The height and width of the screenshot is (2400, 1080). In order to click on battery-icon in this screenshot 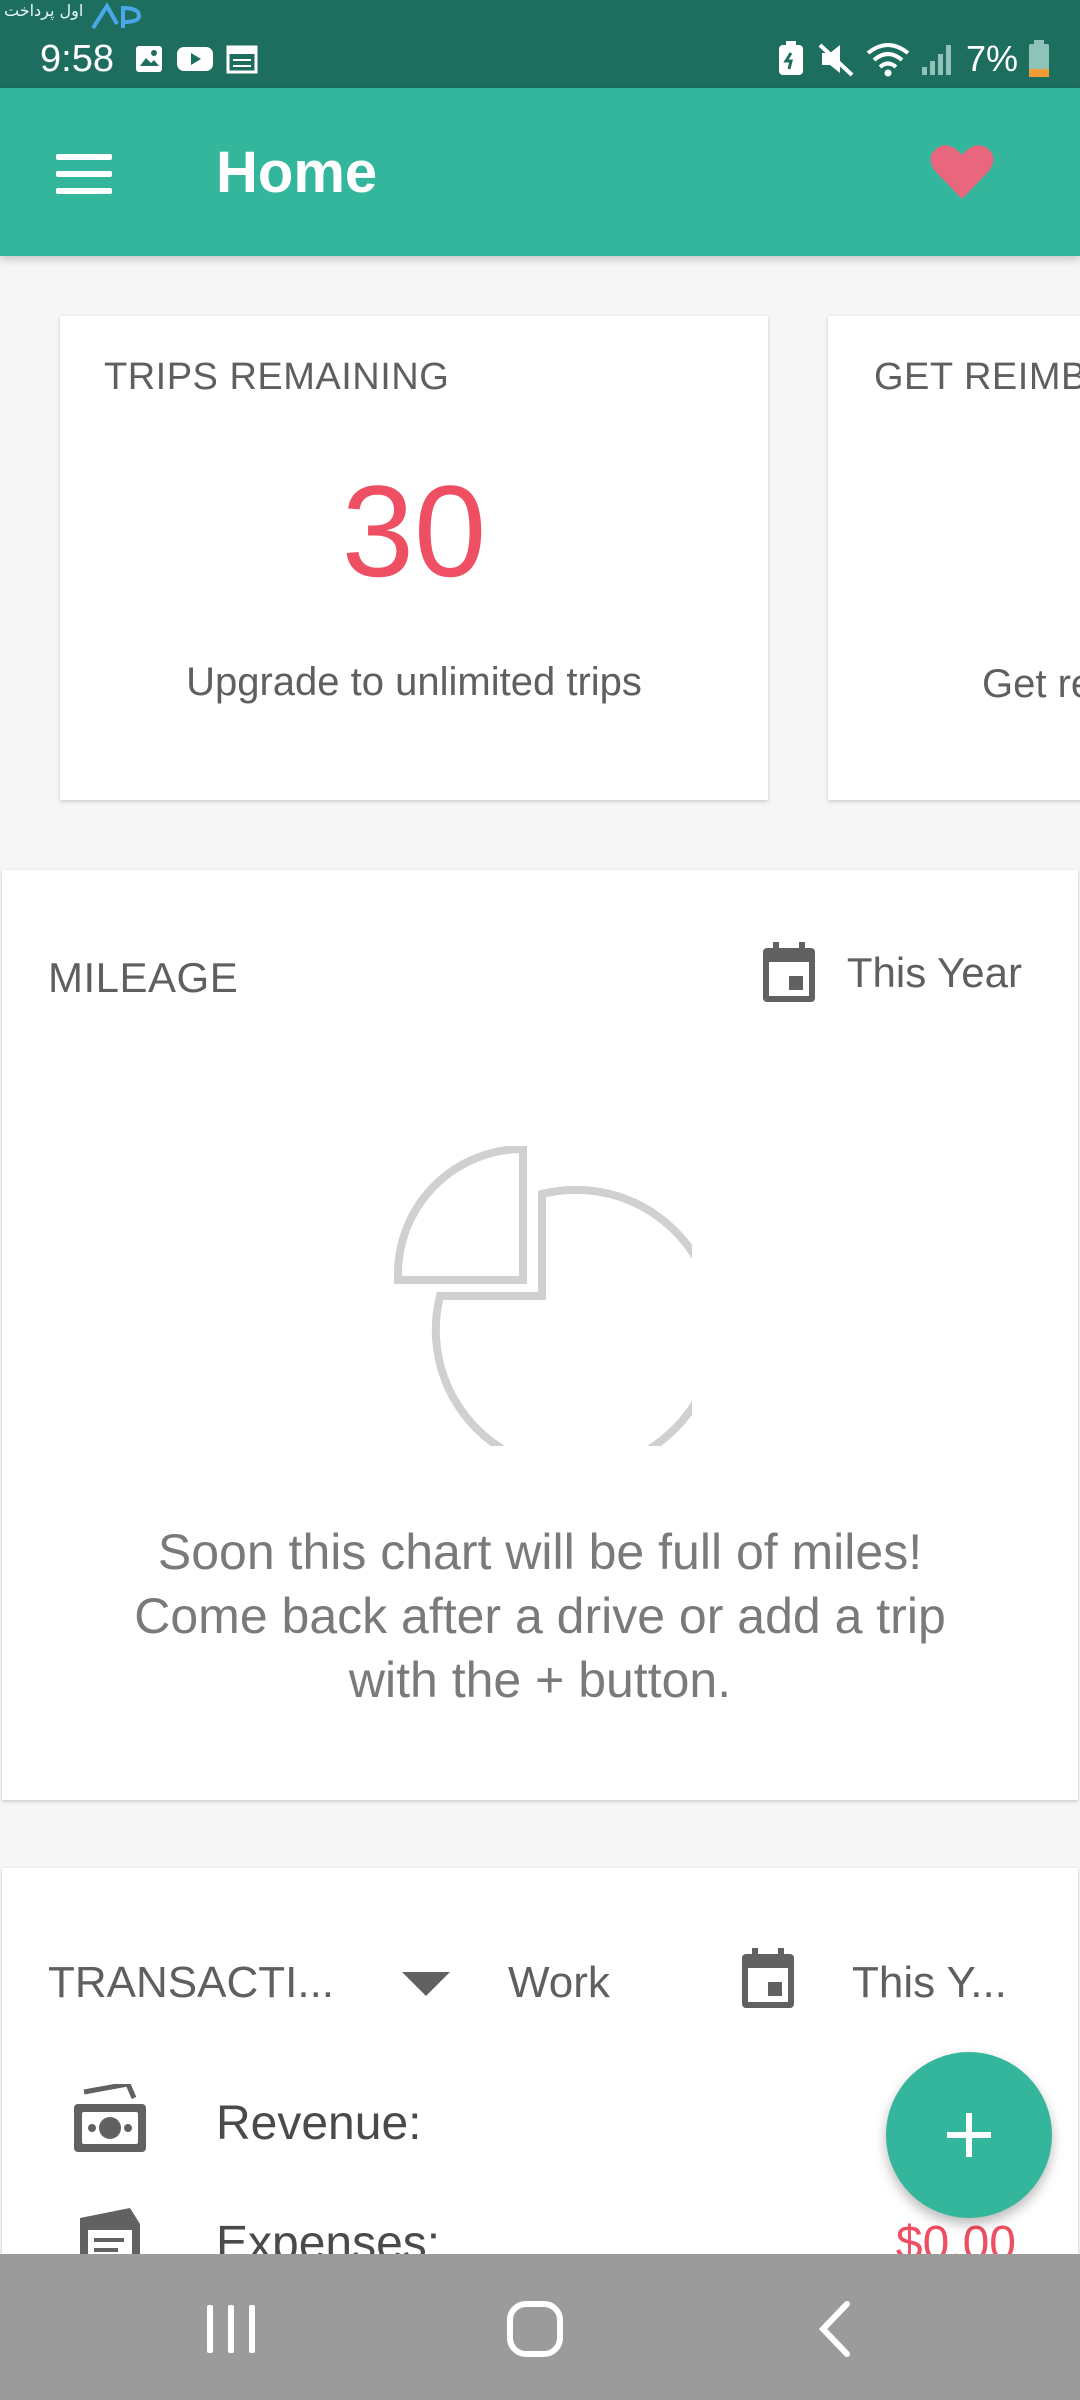, I will do `click(1039, 58)`.